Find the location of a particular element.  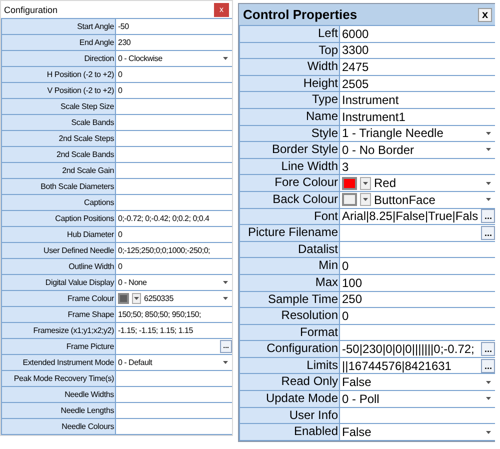

property-label: Hub Diameter is located at coordinates (58, 234).